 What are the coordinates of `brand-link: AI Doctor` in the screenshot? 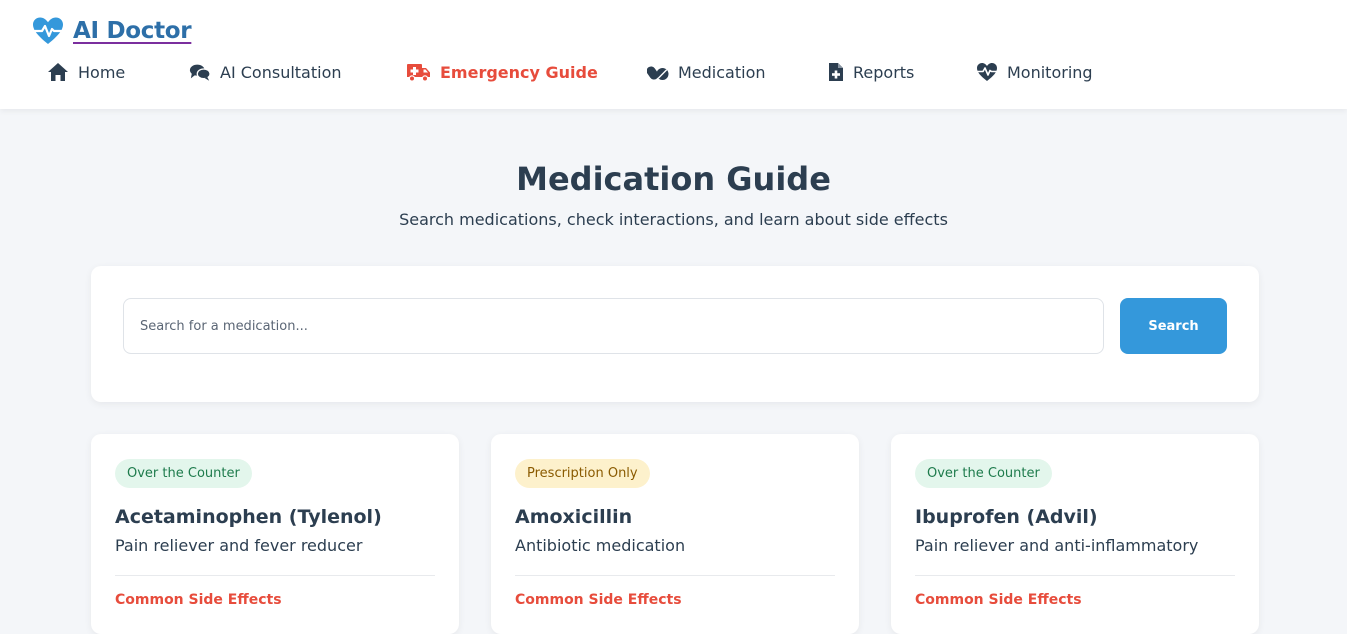 It's located at (112, 31).